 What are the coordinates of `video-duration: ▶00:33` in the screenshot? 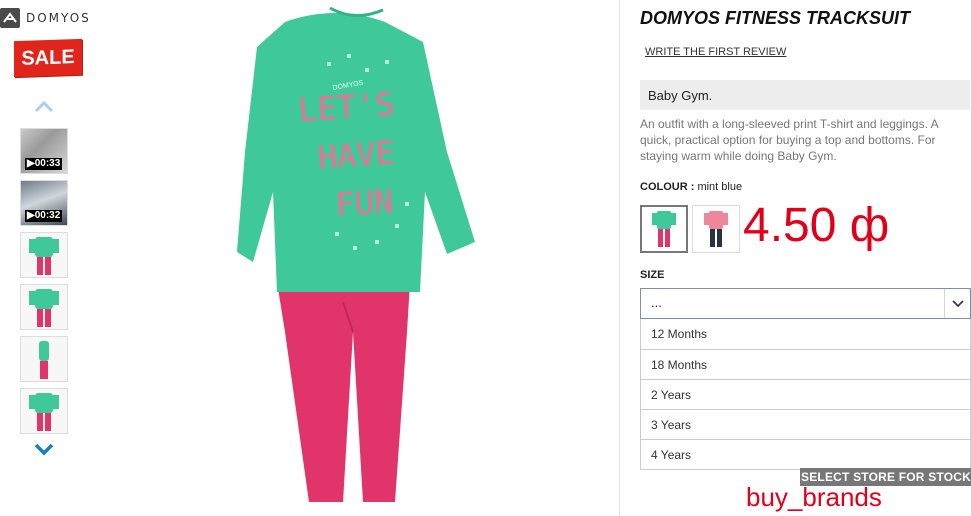 It's located at (44, 164).